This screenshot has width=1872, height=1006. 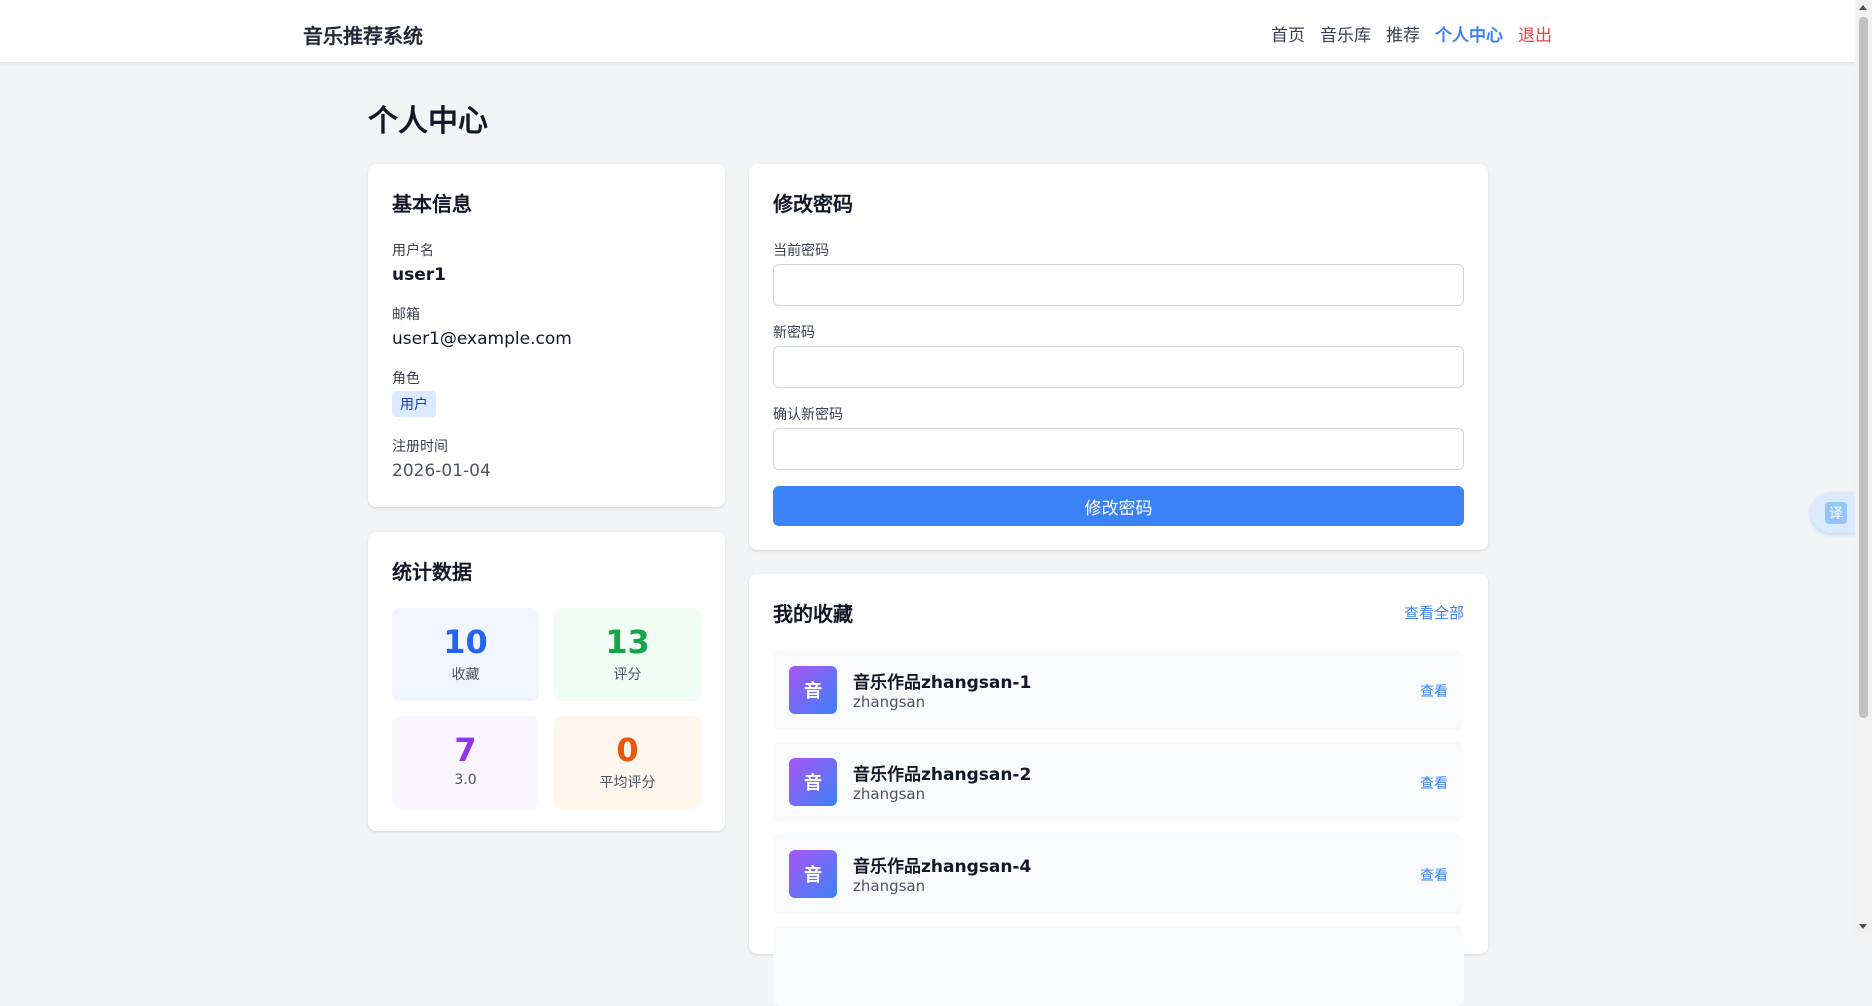 What do you see at coordinates (1118, 690) in the screenshot?
I see `favorite-item: 音 音乐作品zhangsan-1 zhangsan 查看` at bounding box center [1118, 690].